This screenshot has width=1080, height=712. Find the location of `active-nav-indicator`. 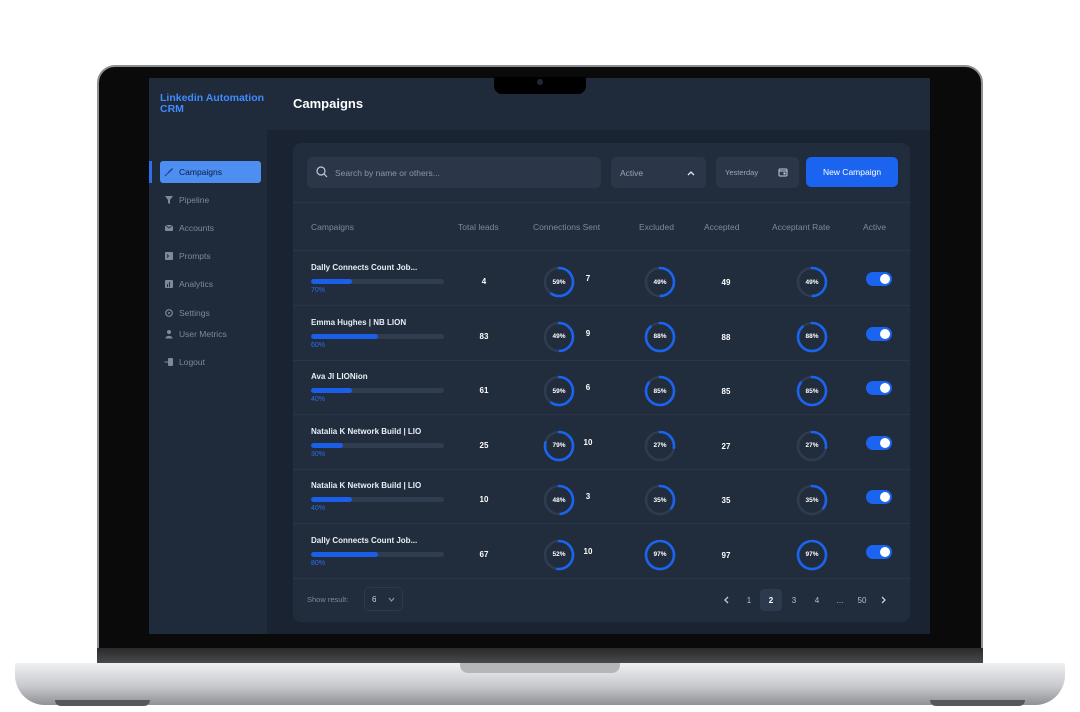

active-nav-indicator is located at coordinates (150, 172).